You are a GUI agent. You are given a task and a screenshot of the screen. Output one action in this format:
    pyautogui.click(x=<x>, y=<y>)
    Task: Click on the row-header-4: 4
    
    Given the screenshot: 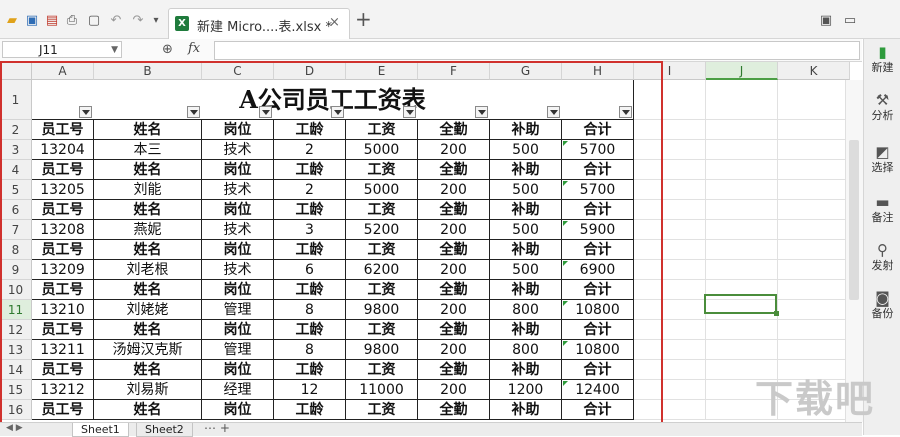 What is the action you would take?
    pyautogui.click(x=16, y=170)
    